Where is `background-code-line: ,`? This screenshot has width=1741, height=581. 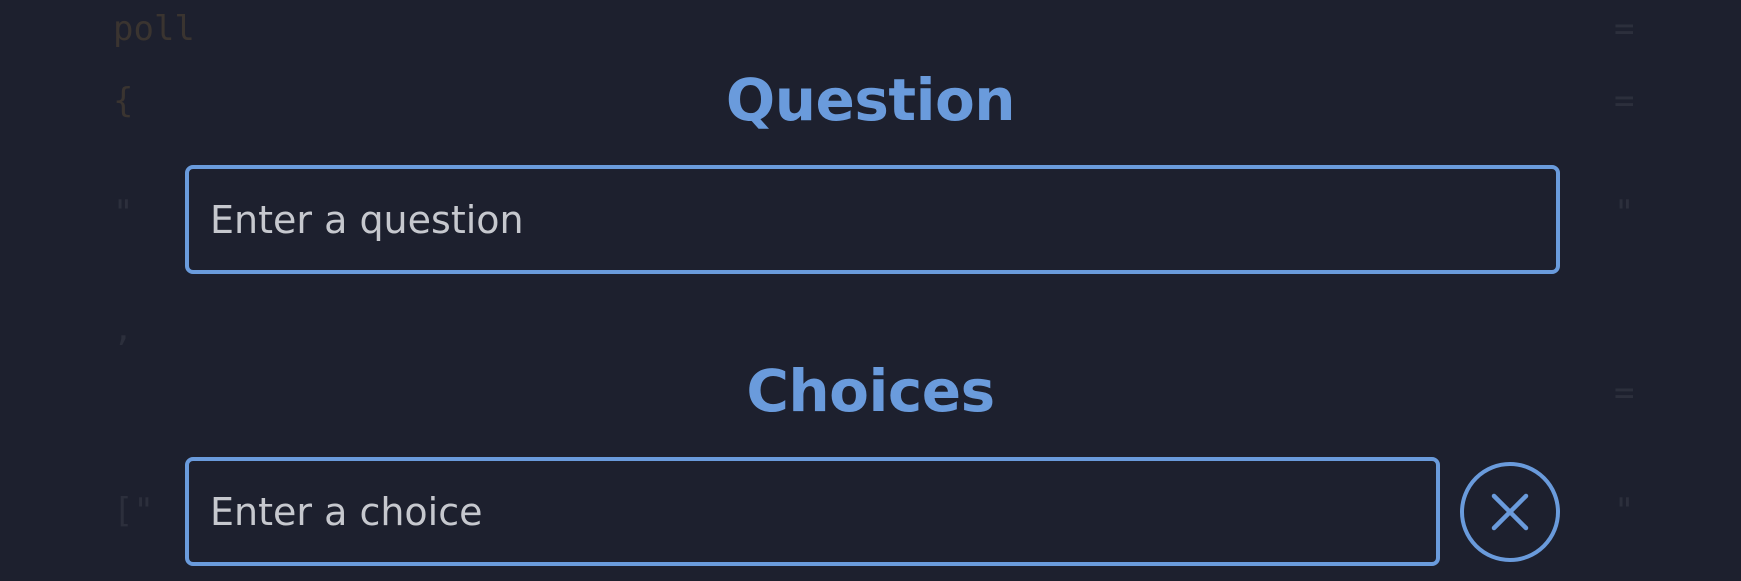
background-code-line: , is located at coordinates (123, 329).